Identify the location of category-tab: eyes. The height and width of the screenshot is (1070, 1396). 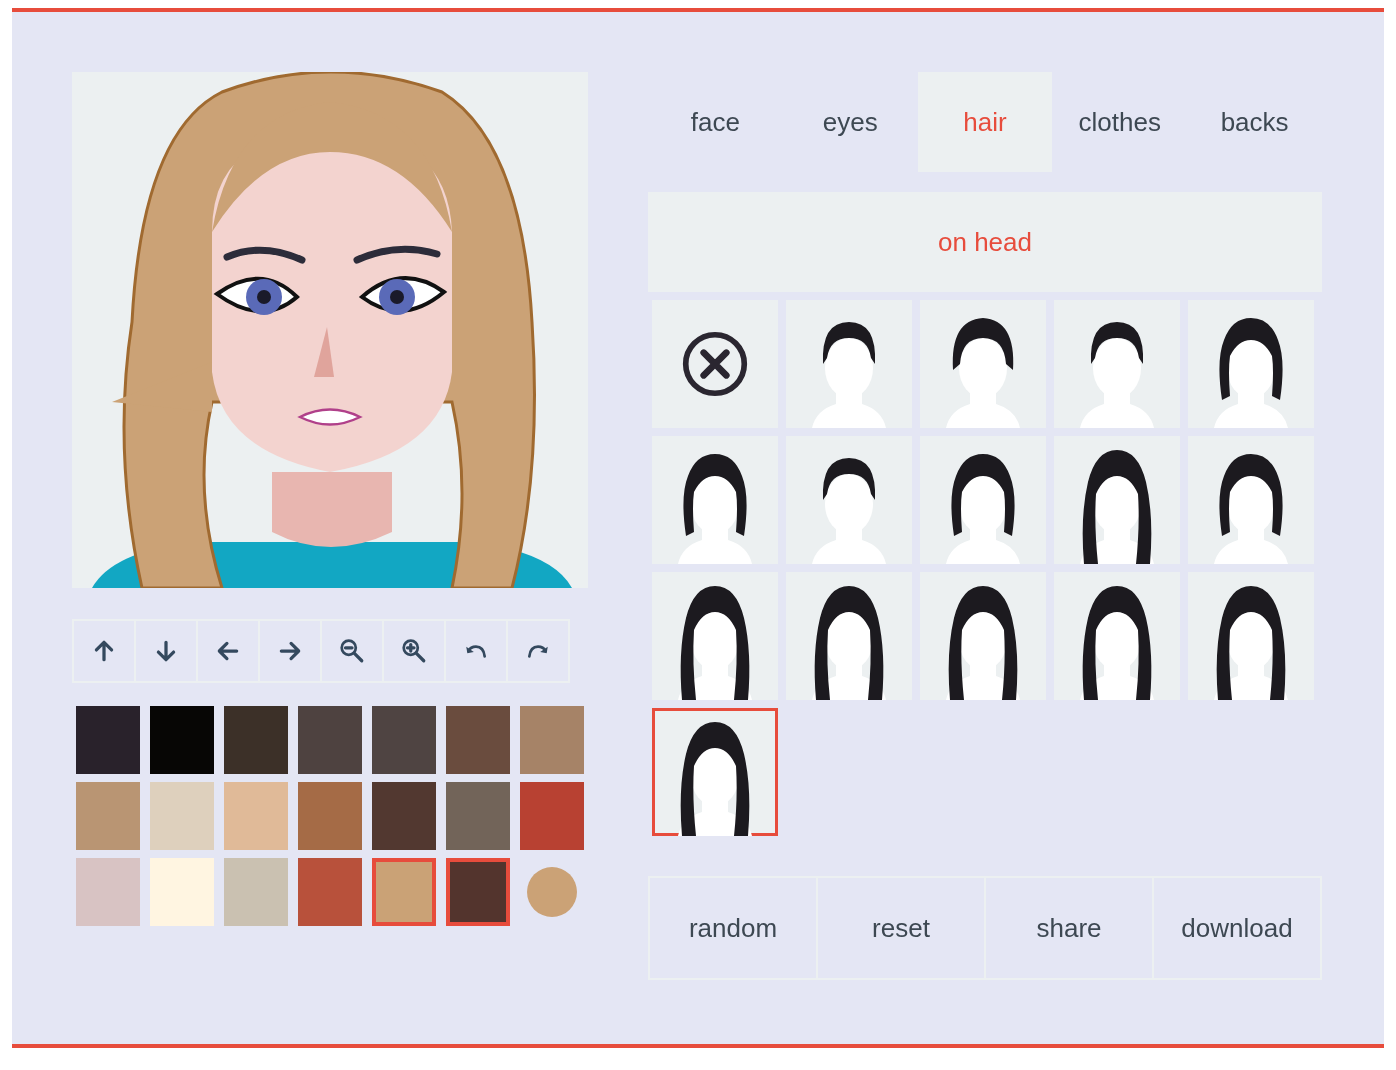
(850, 122).